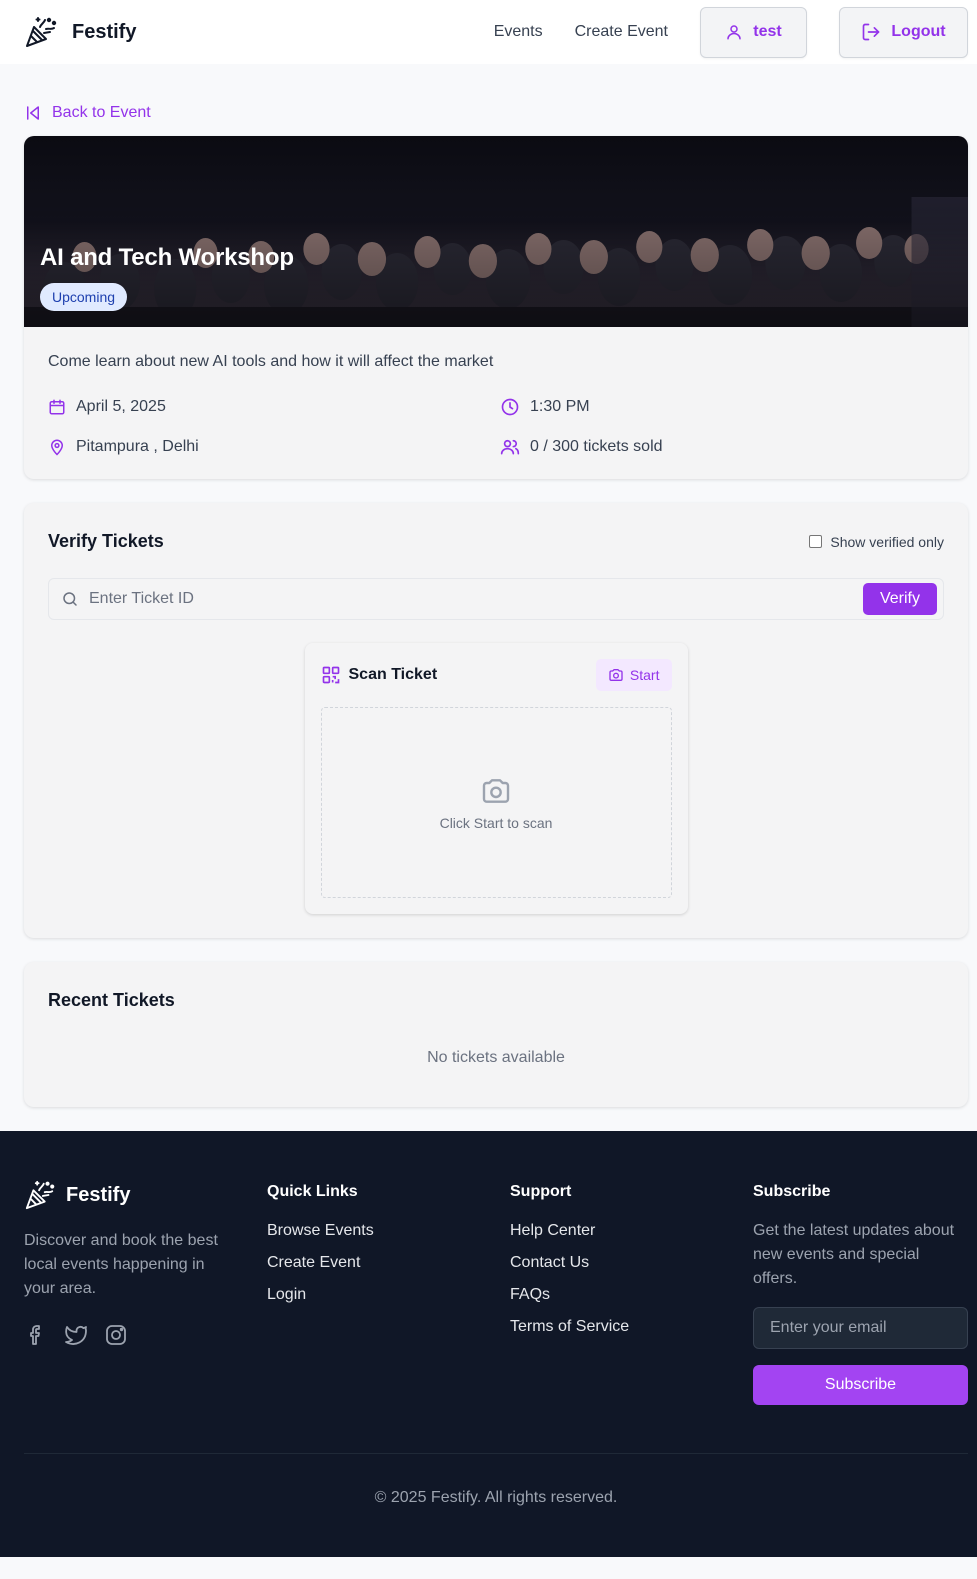 The width and height of the screenshot is (977, 1579). I want to click on subscribe-button: Subscribe, so click(860, 1385).